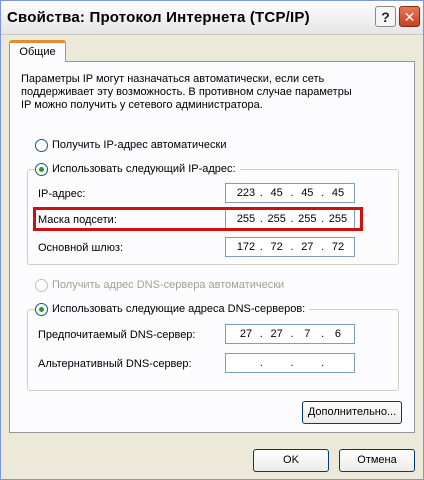 The height and width of the screenshot is (480, 424). I want to click on octet: 223, so click(246, 193).